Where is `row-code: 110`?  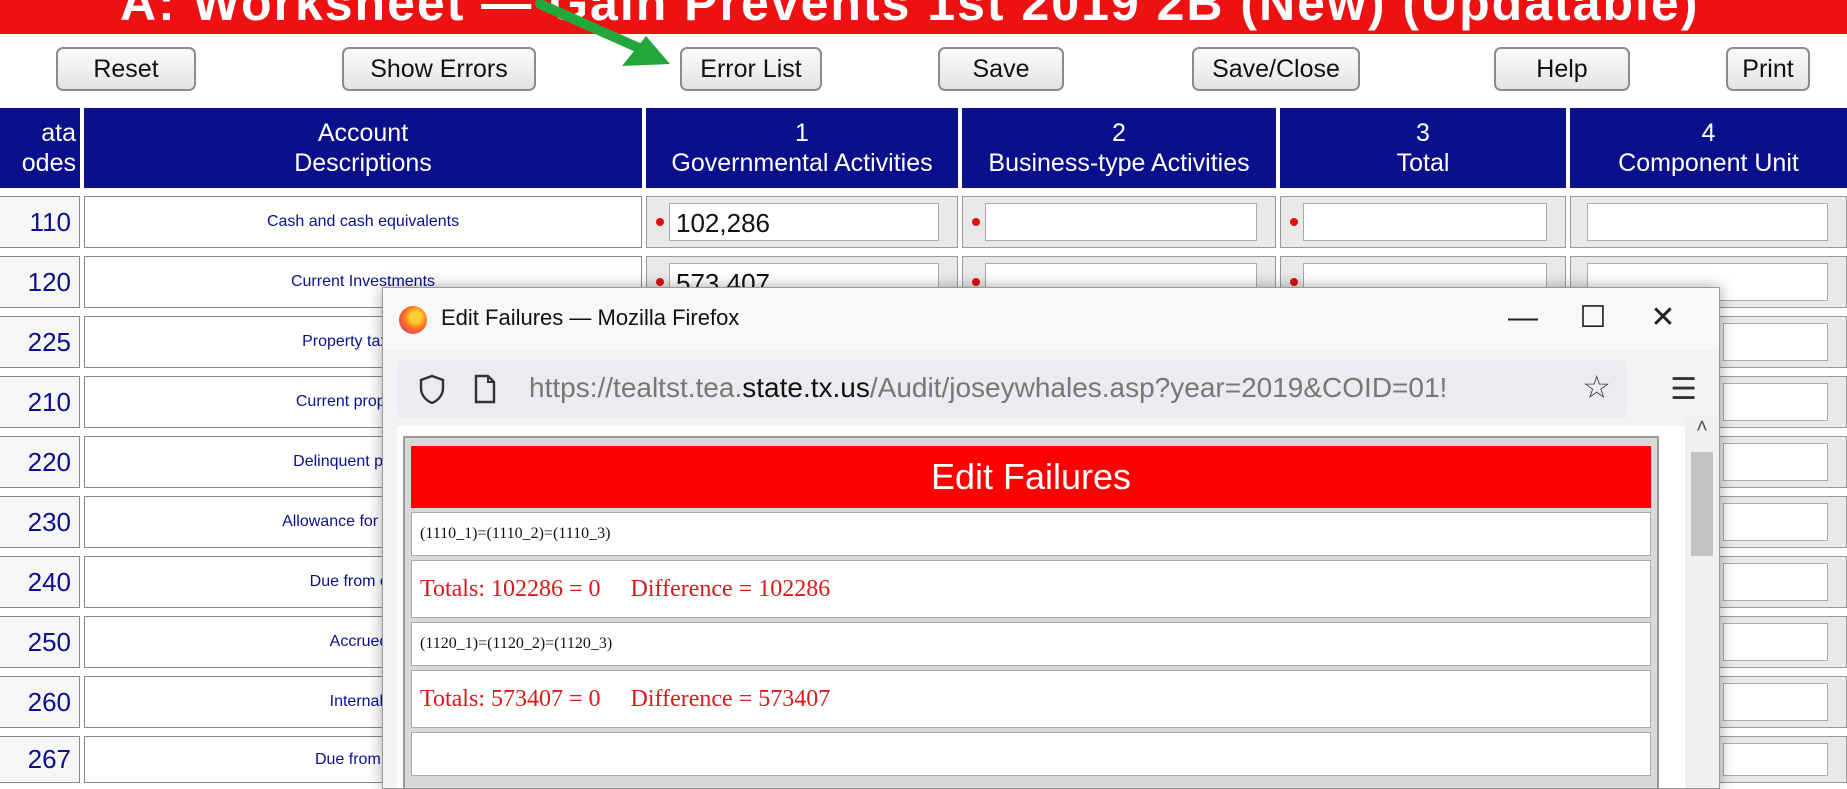 row-code: 110 is located at coordinates (40, 222).